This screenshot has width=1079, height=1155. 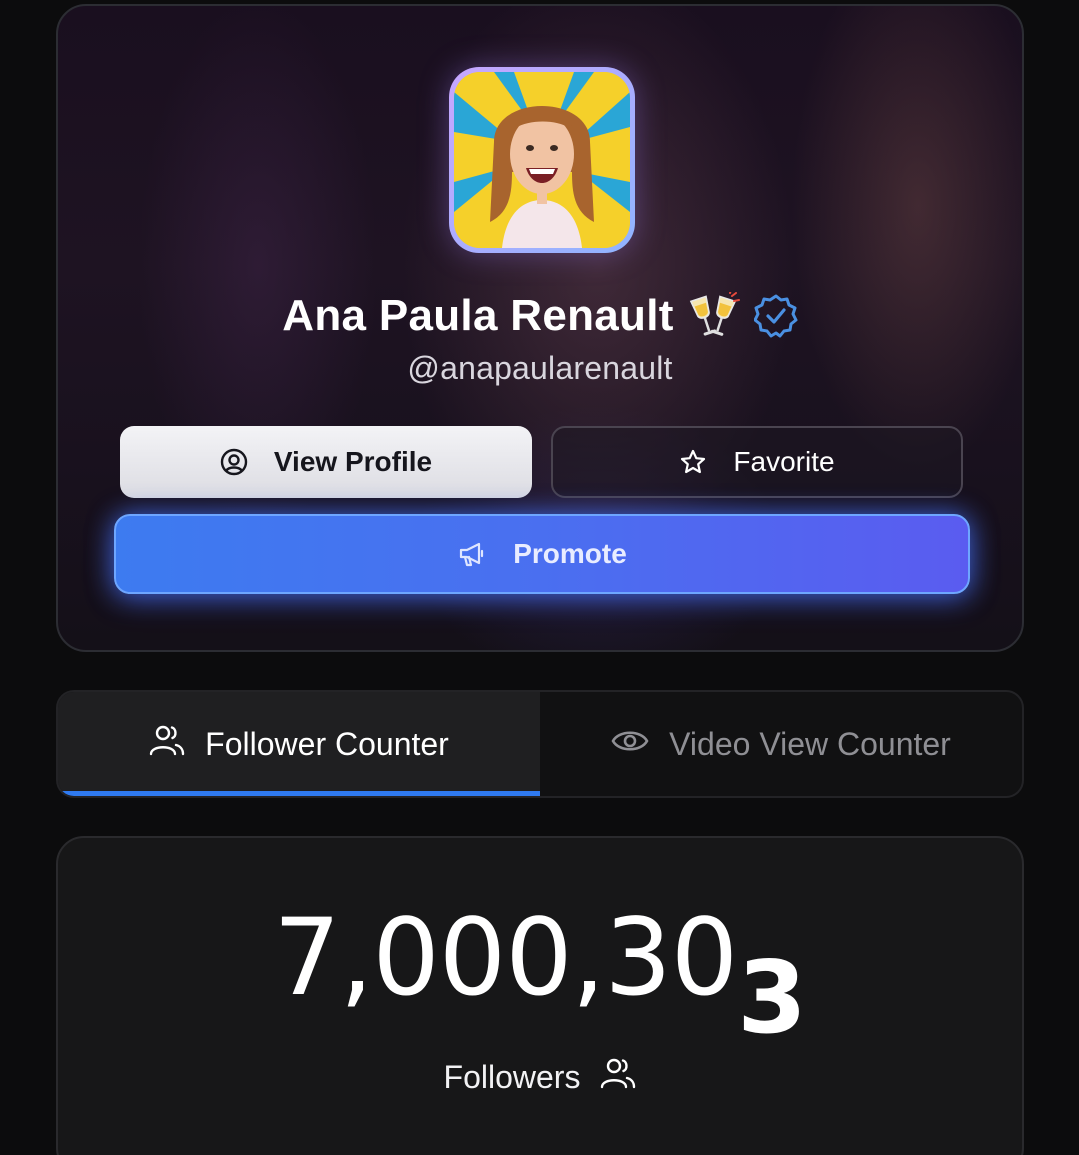 I want to click on follower-count-rolling-digit: 3, so click(x=772, y=997).